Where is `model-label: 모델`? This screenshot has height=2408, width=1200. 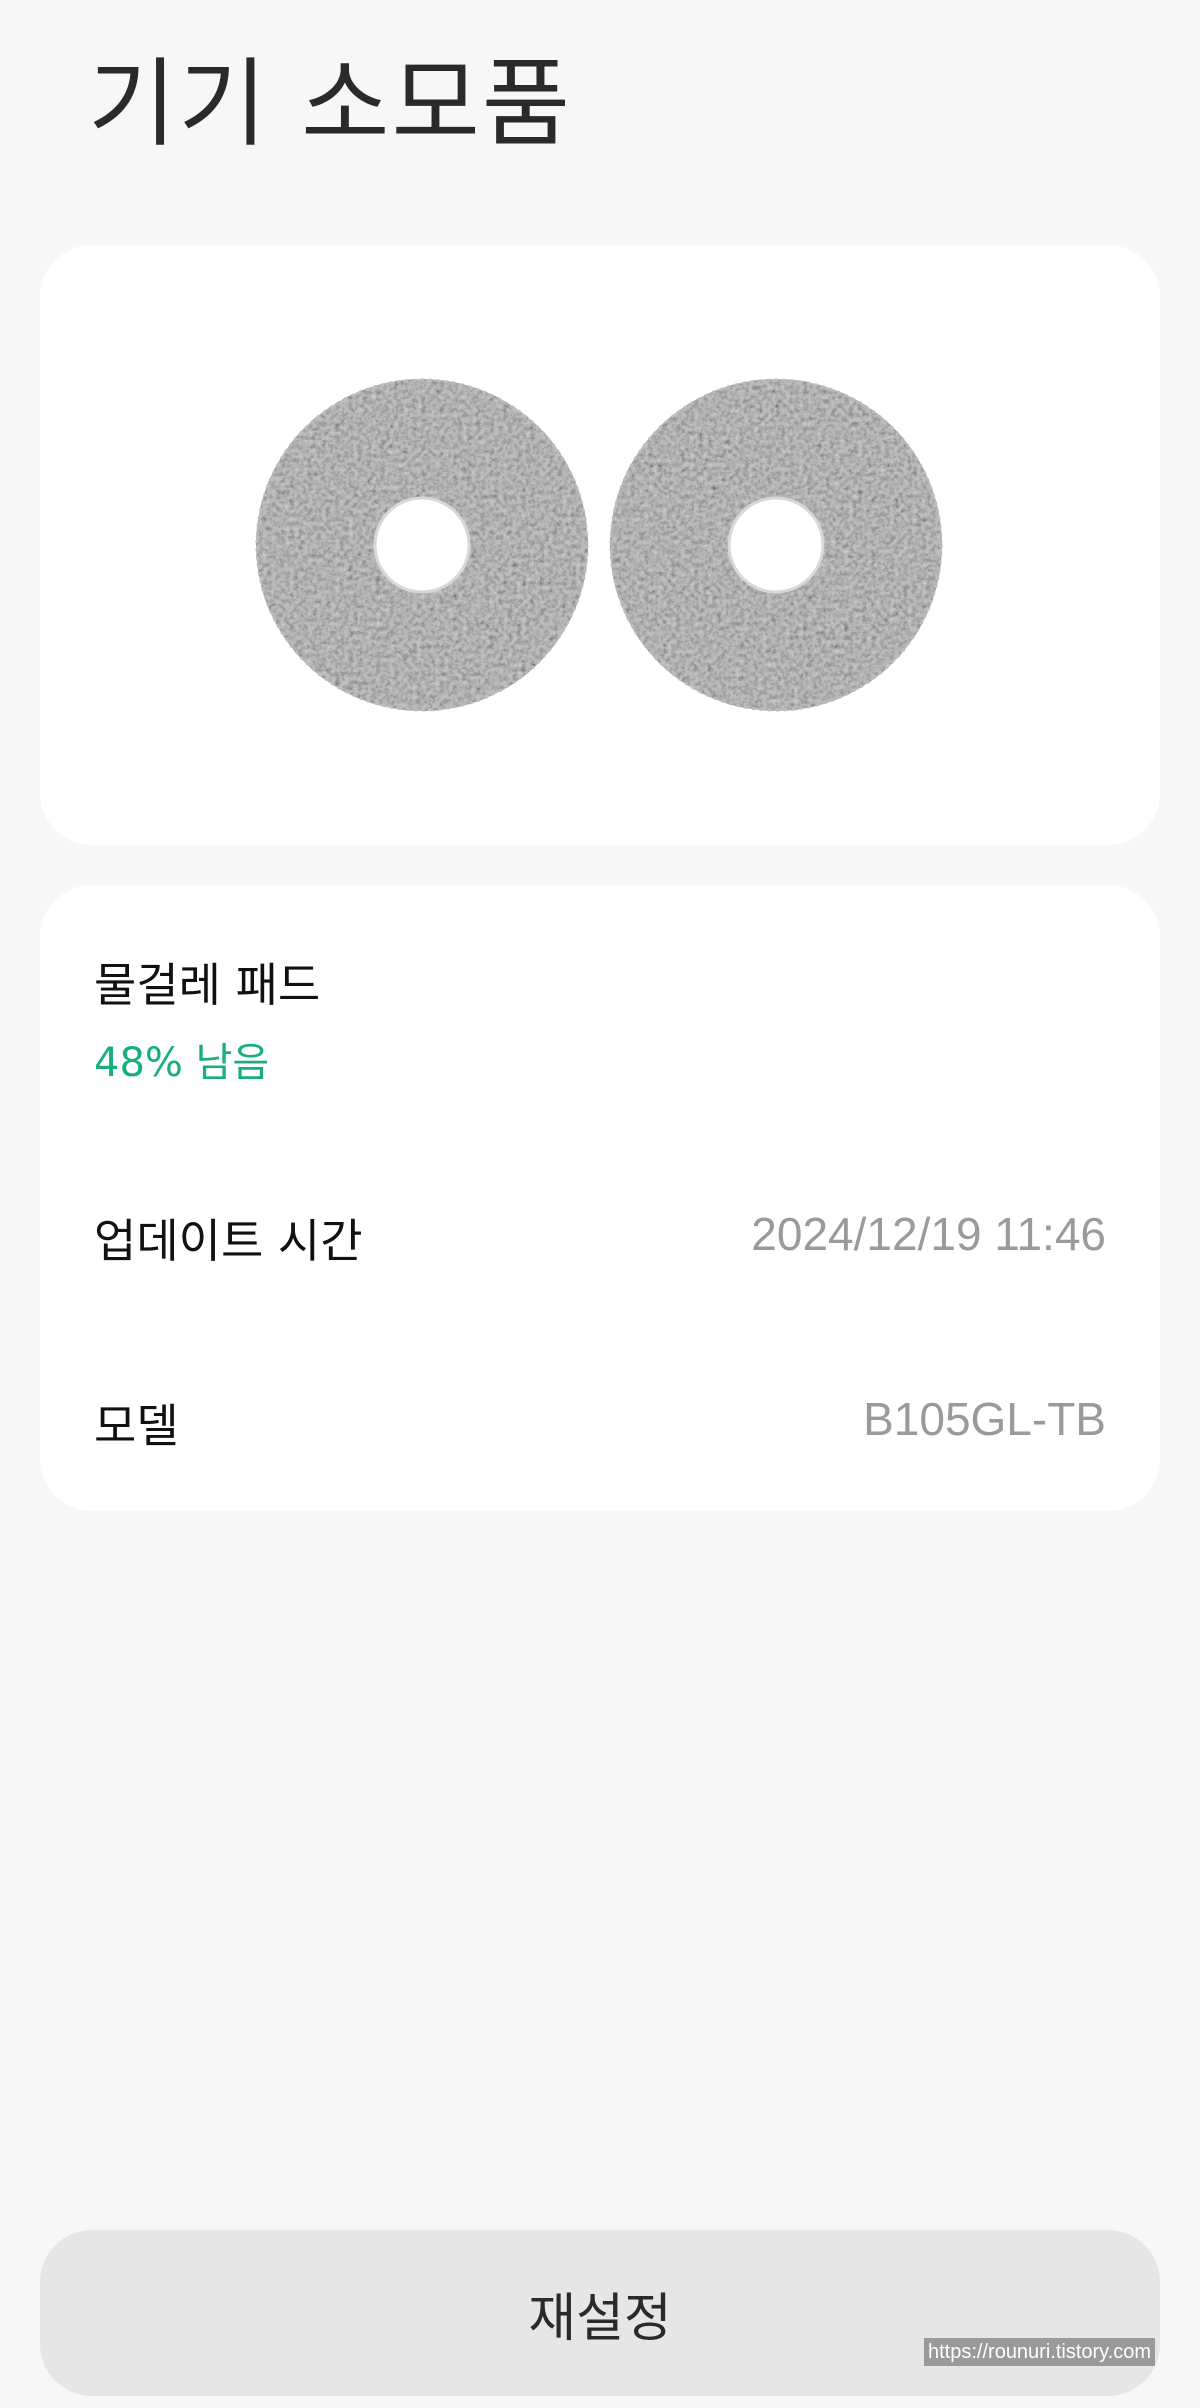 model-label: 모델 is located at coordinates (136, 1426).